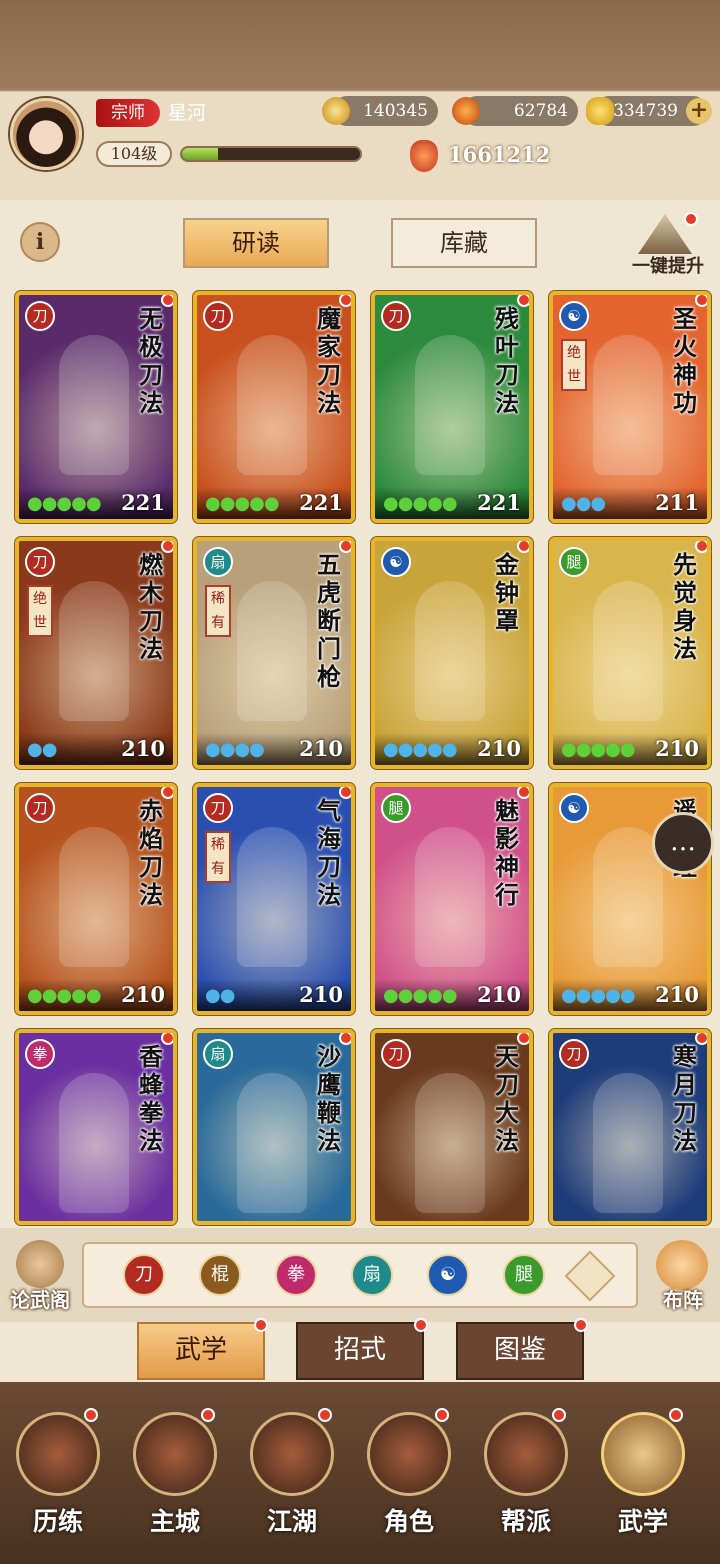 This screenshot has width=720, height=1564. I want to click on lunwu-pavilion-button: 论武阁, so click(40, 1277).